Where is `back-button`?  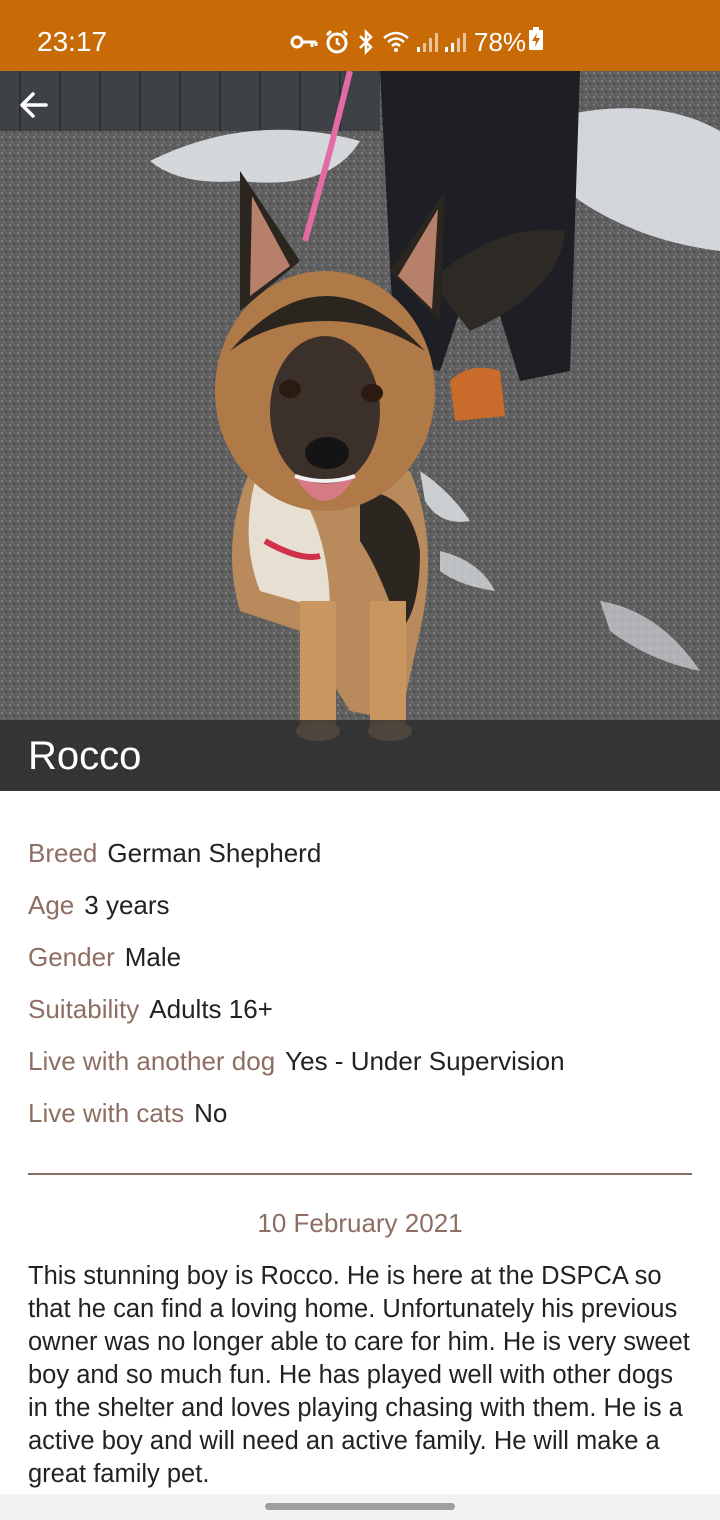 back-button is located at coordinates (42, 113).